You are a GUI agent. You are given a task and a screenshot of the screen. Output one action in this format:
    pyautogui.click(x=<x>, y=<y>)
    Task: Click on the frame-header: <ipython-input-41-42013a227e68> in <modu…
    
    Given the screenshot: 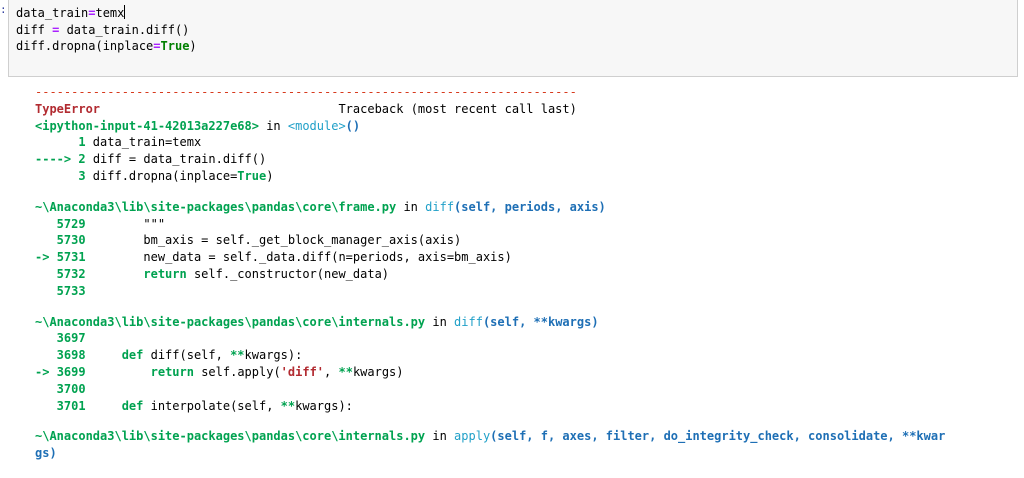 What is the action you would take?
    pyautogui.click(x=527, y=126)
    